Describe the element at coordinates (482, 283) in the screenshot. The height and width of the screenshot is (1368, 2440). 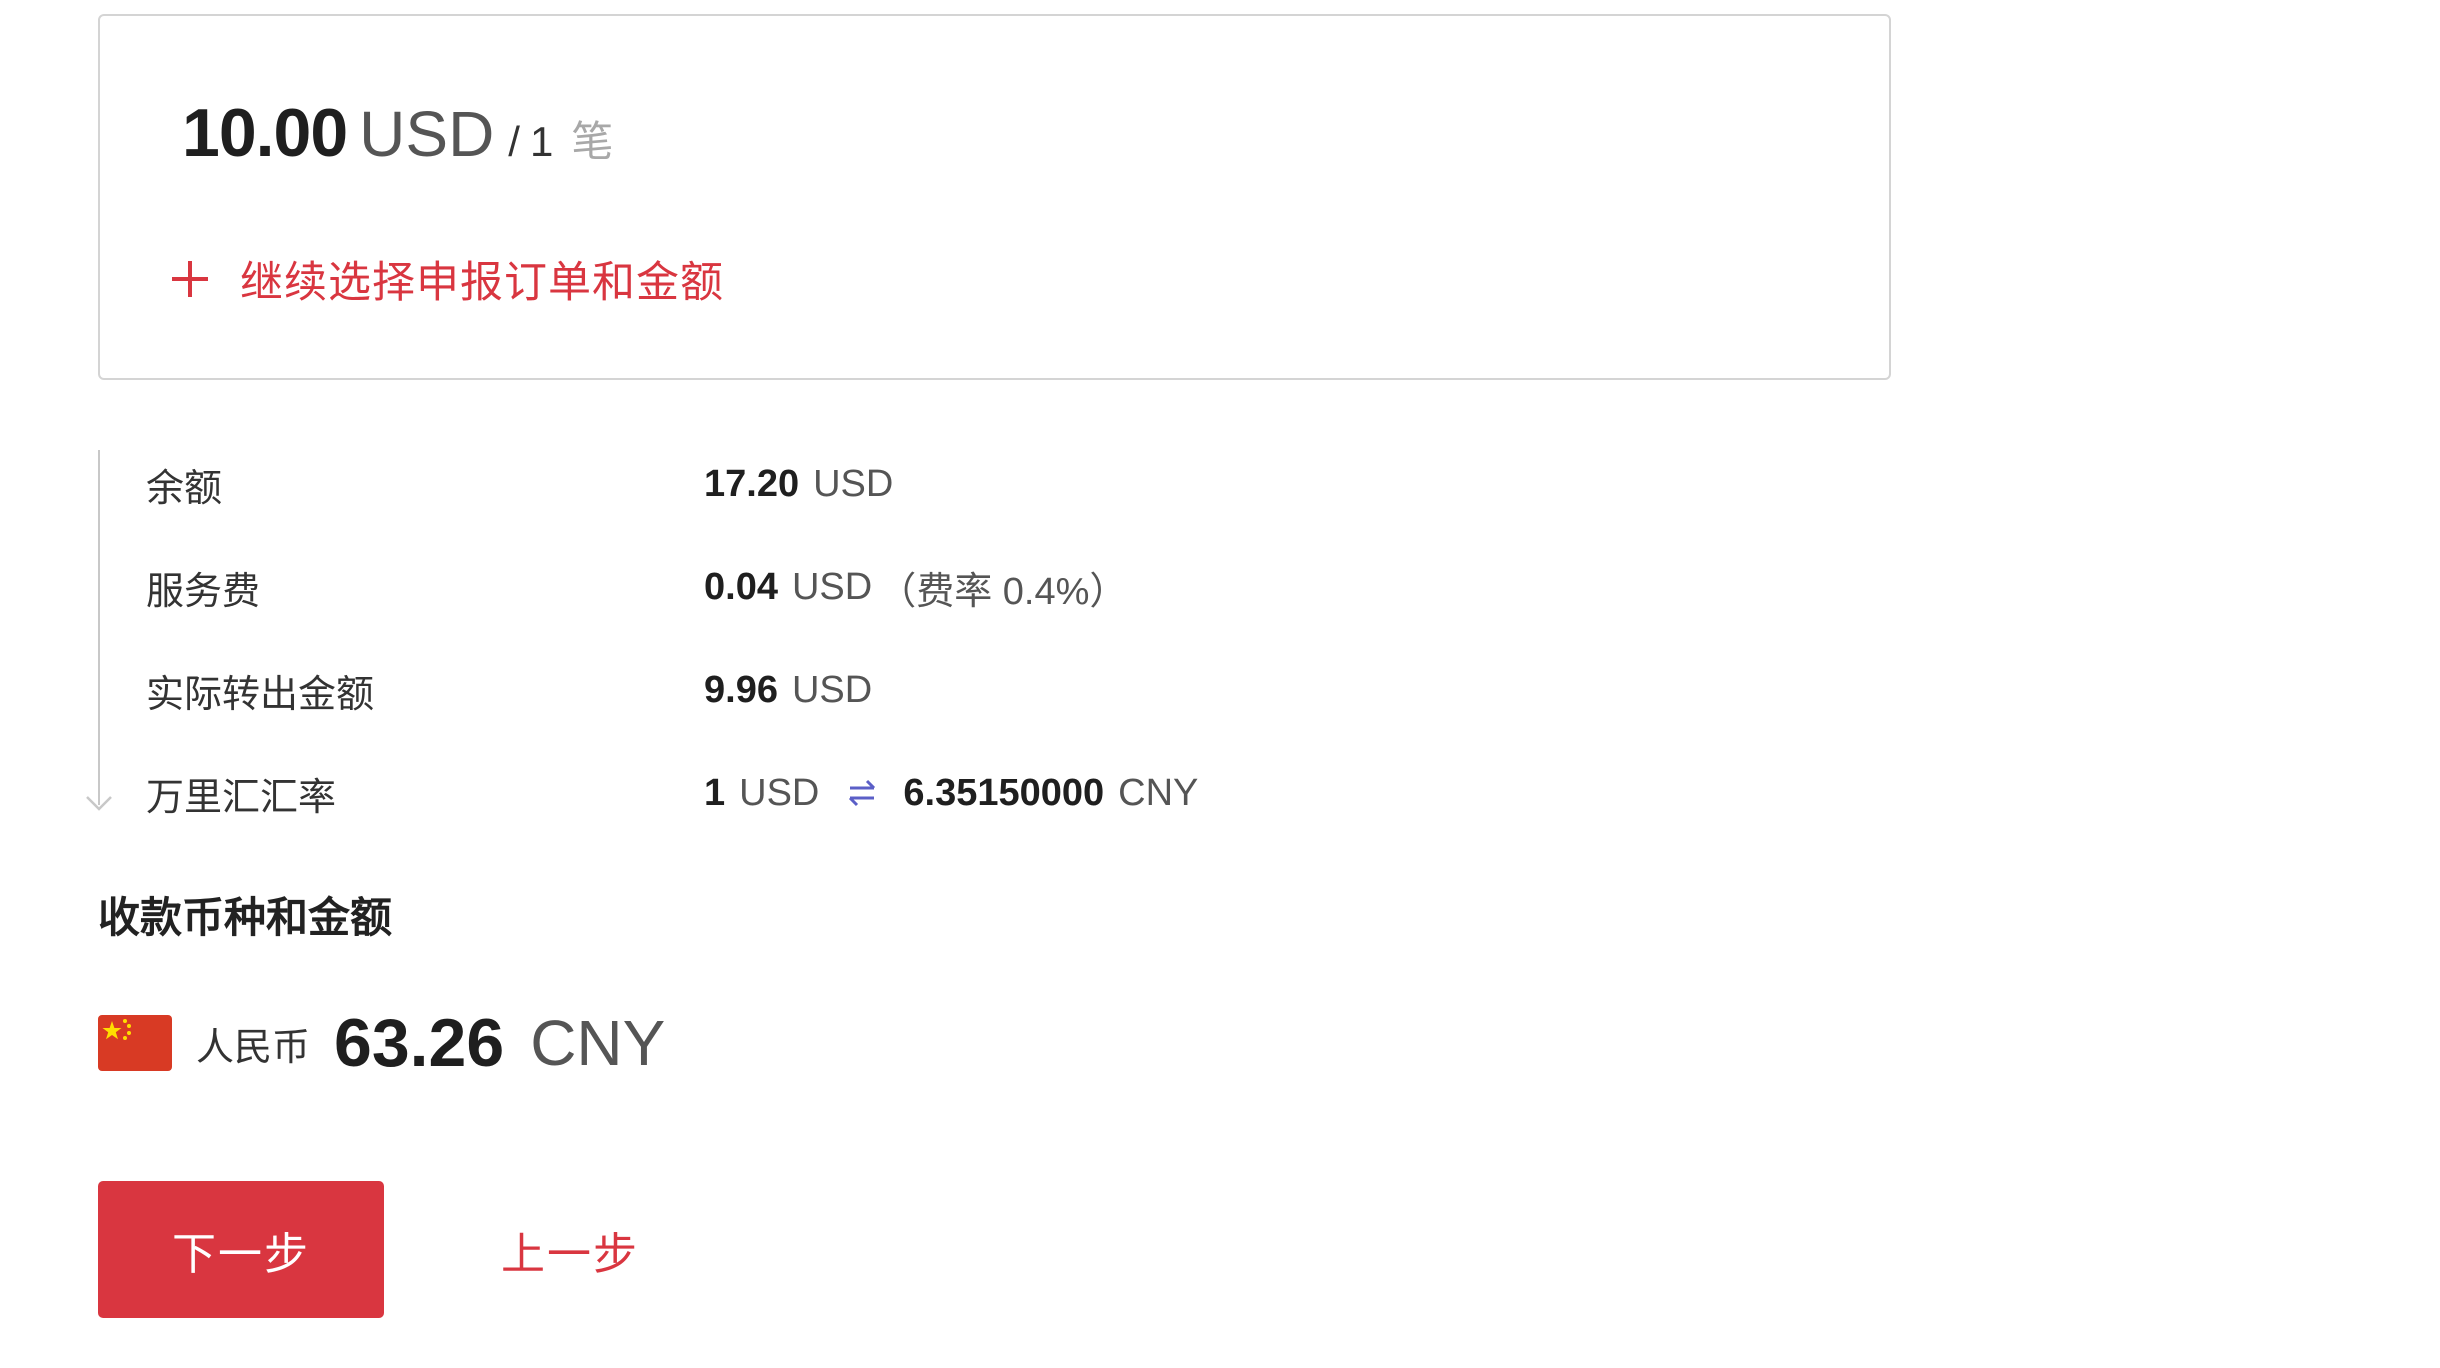
I see `add-order-label: 继续选择申报订单和金额` at that location.